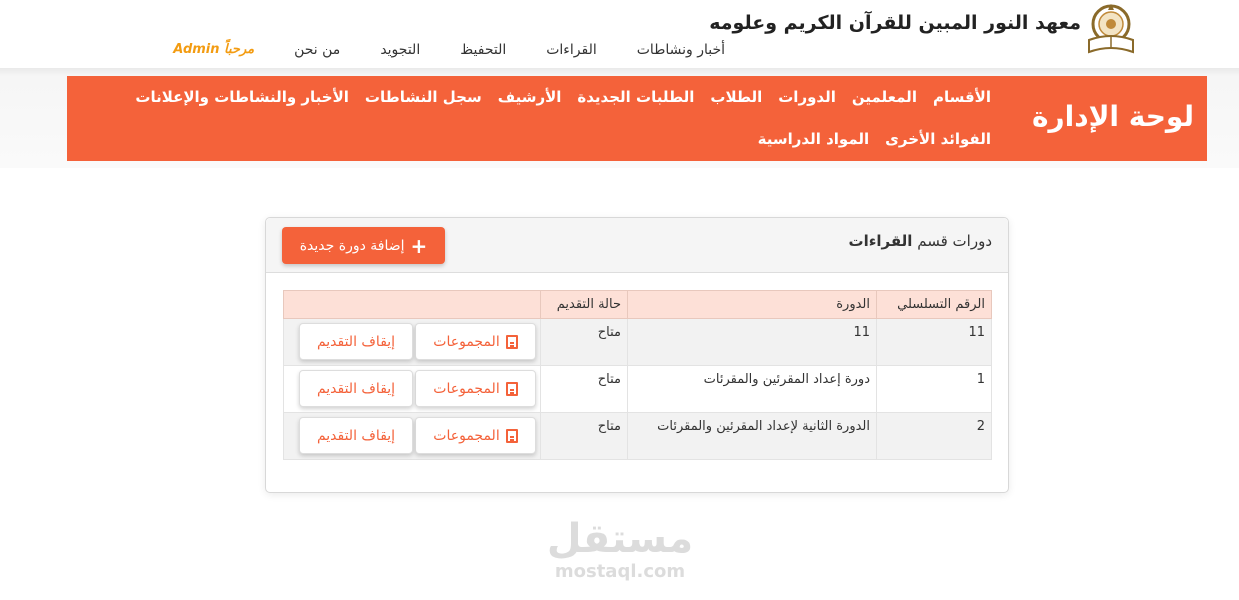 The image size is (1239, 600). I want to click on watermark-arabic: مستقل, so click(620, 539).